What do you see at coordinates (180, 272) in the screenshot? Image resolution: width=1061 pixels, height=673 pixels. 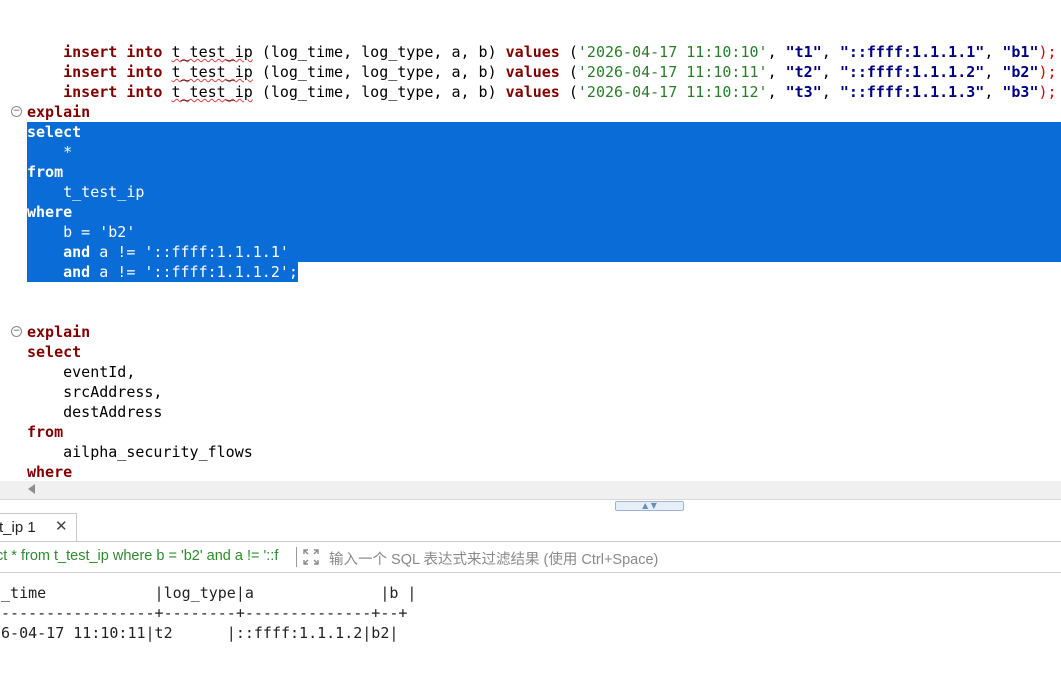 I see `code-line-cond-a2: and a != '::ffff:1.1.1.2';` at bounding box center [180, 272].